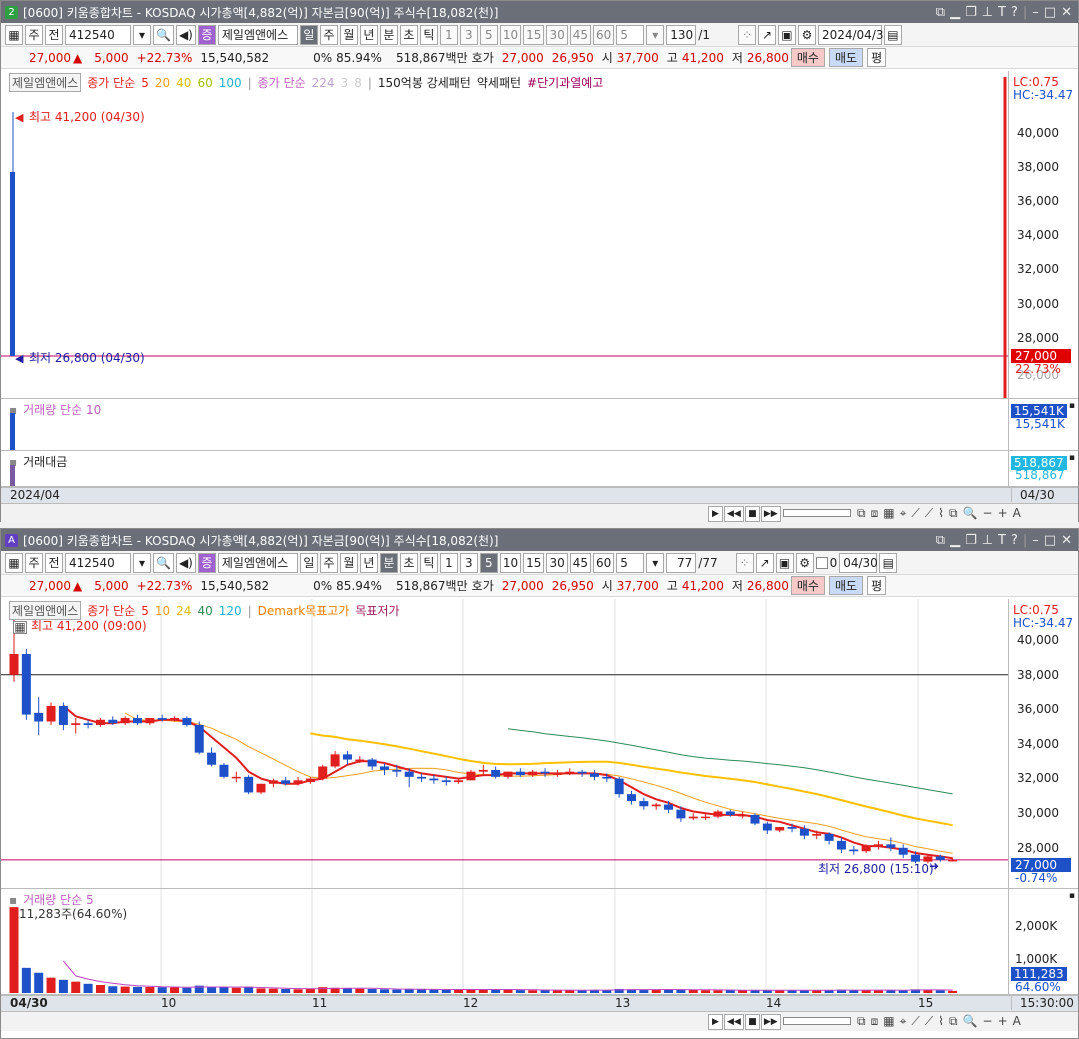  I want to click on zoom-slider, so click(817, 1021).